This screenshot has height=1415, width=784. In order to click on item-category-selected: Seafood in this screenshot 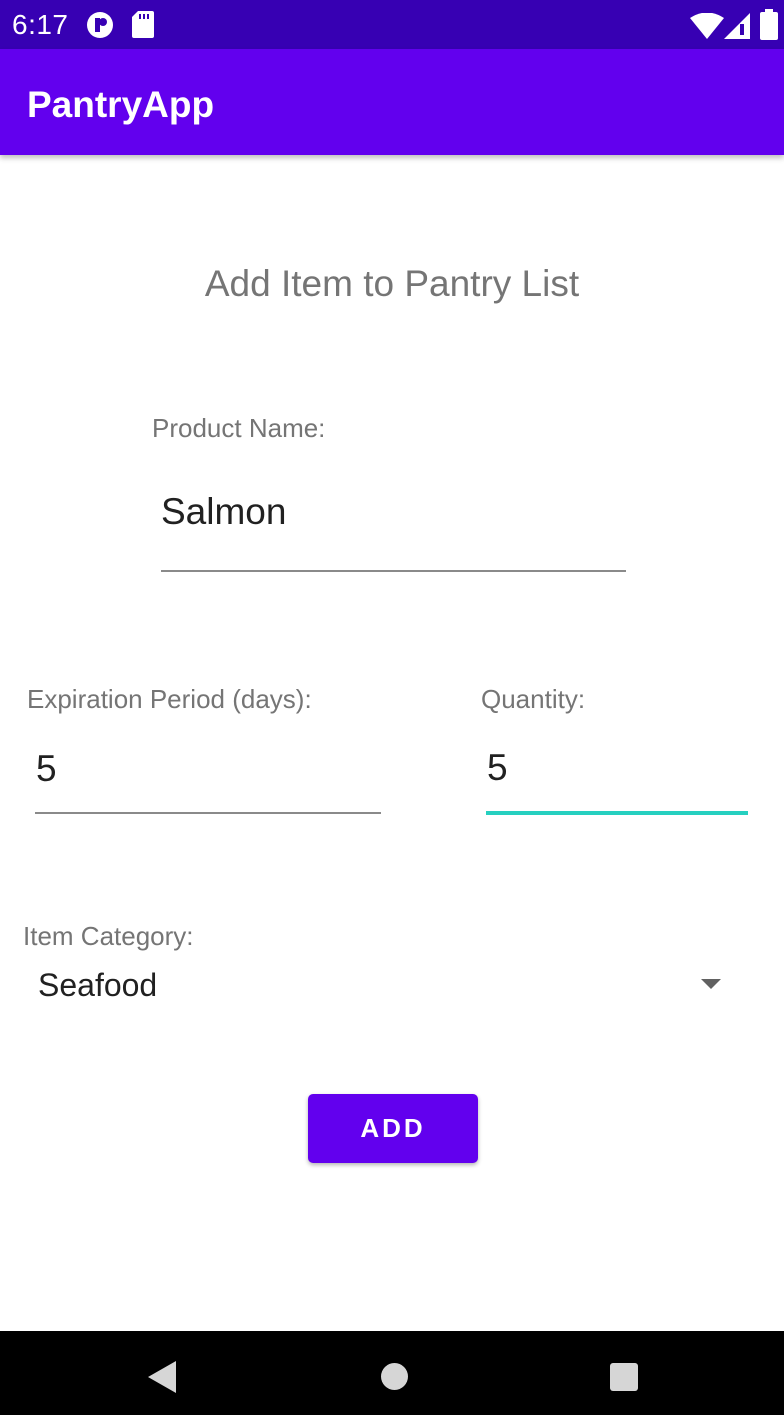, I will do `click(97, 985)`.